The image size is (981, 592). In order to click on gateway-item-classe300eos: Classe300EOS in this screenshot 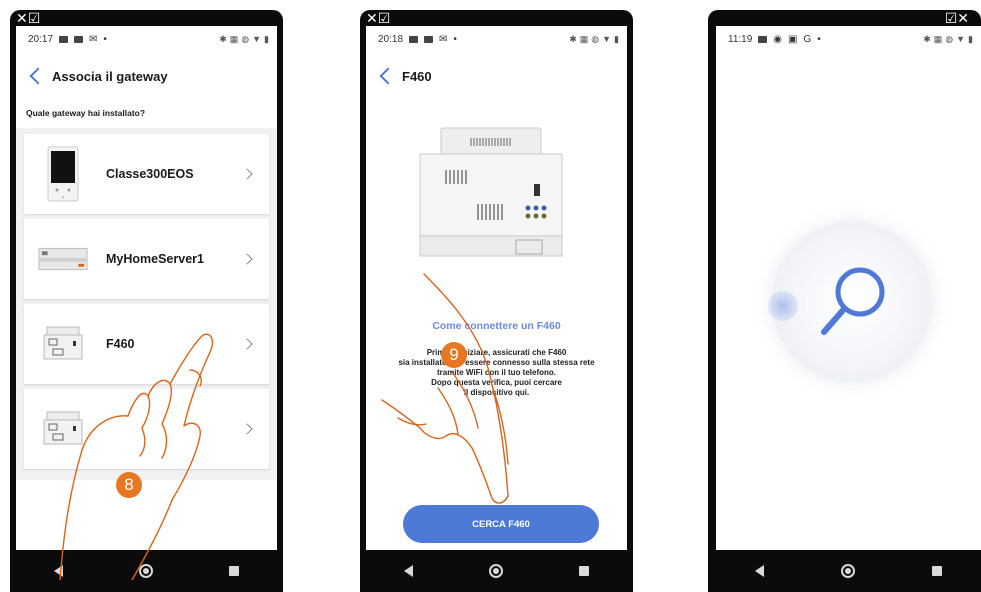, I will do `click(146, 174)`.